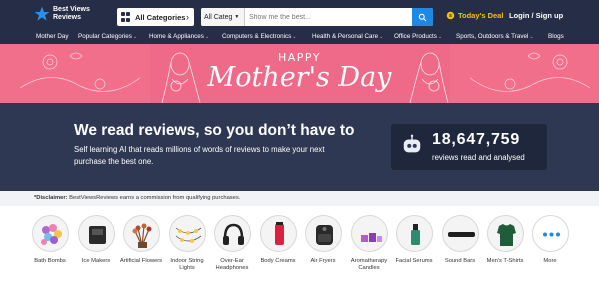  I want to click on nav-item-sports-outdoors-travel: Sports, Outdoors & Travel⌄, so click(495, 36).